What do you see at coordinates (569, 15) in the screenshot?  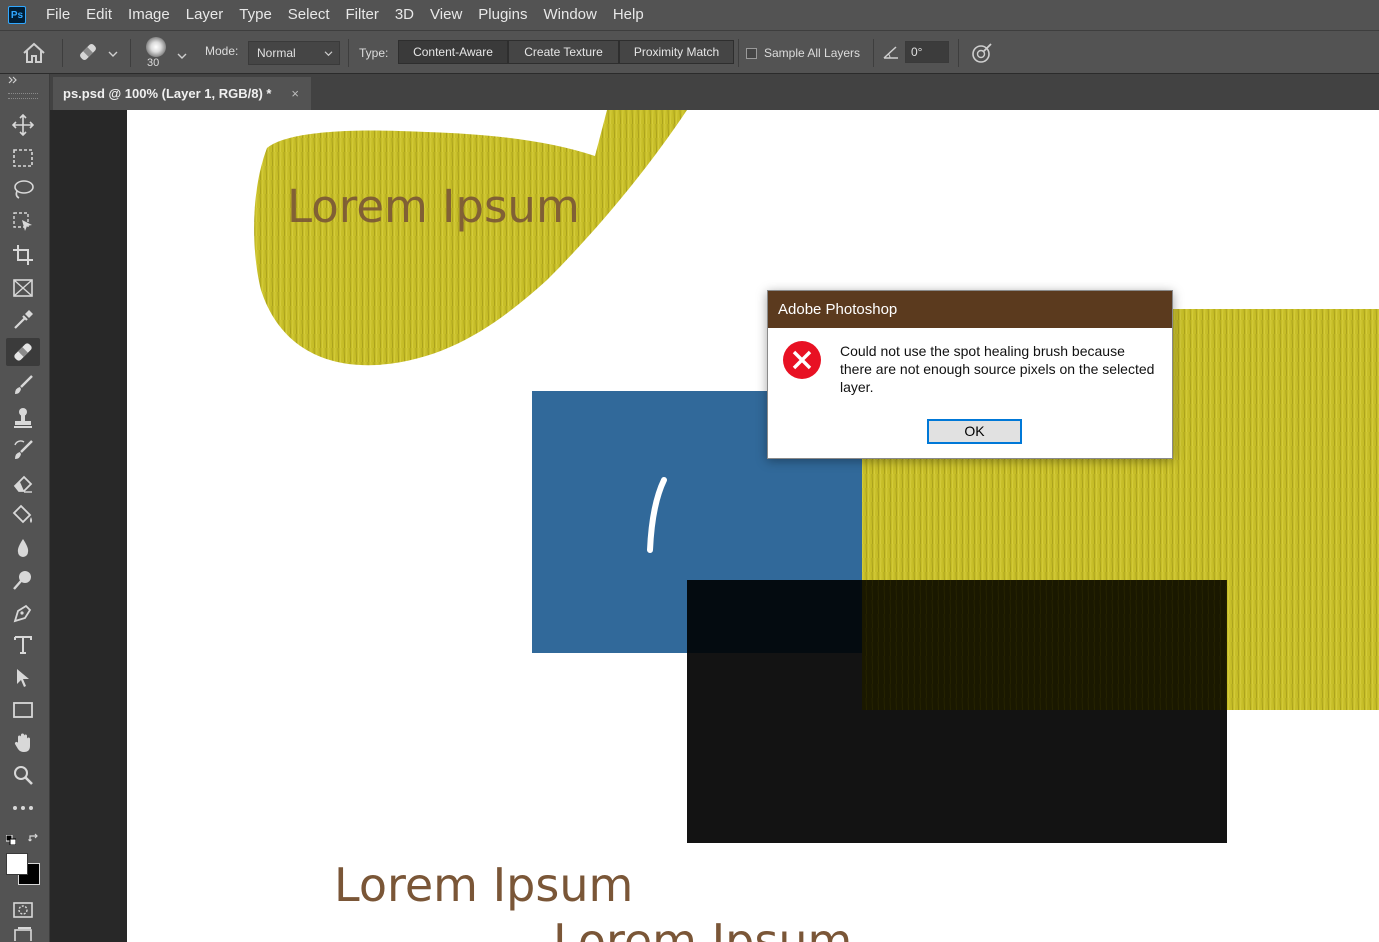 I see `menu-window: Window` at bounding box center [569, 15].